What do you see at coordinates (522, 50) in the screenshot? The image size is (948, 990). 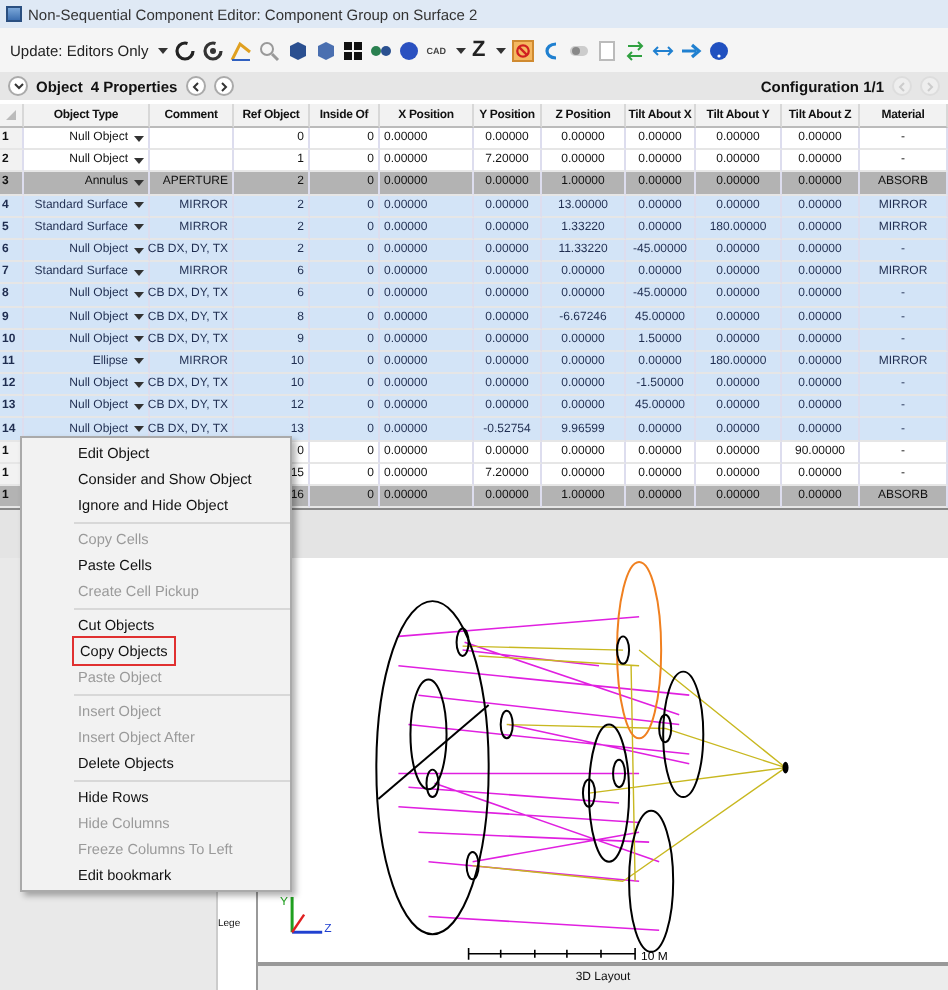 I see `no-entry-icon` at bounding box center [522, 50].